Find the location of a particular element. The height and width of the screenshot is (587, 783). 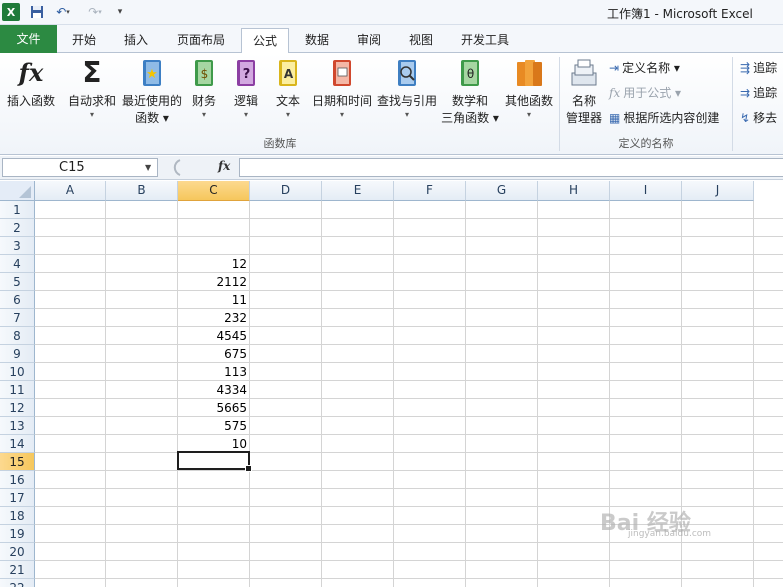

row-header-13: 13 is located at coordinates (17, 426).